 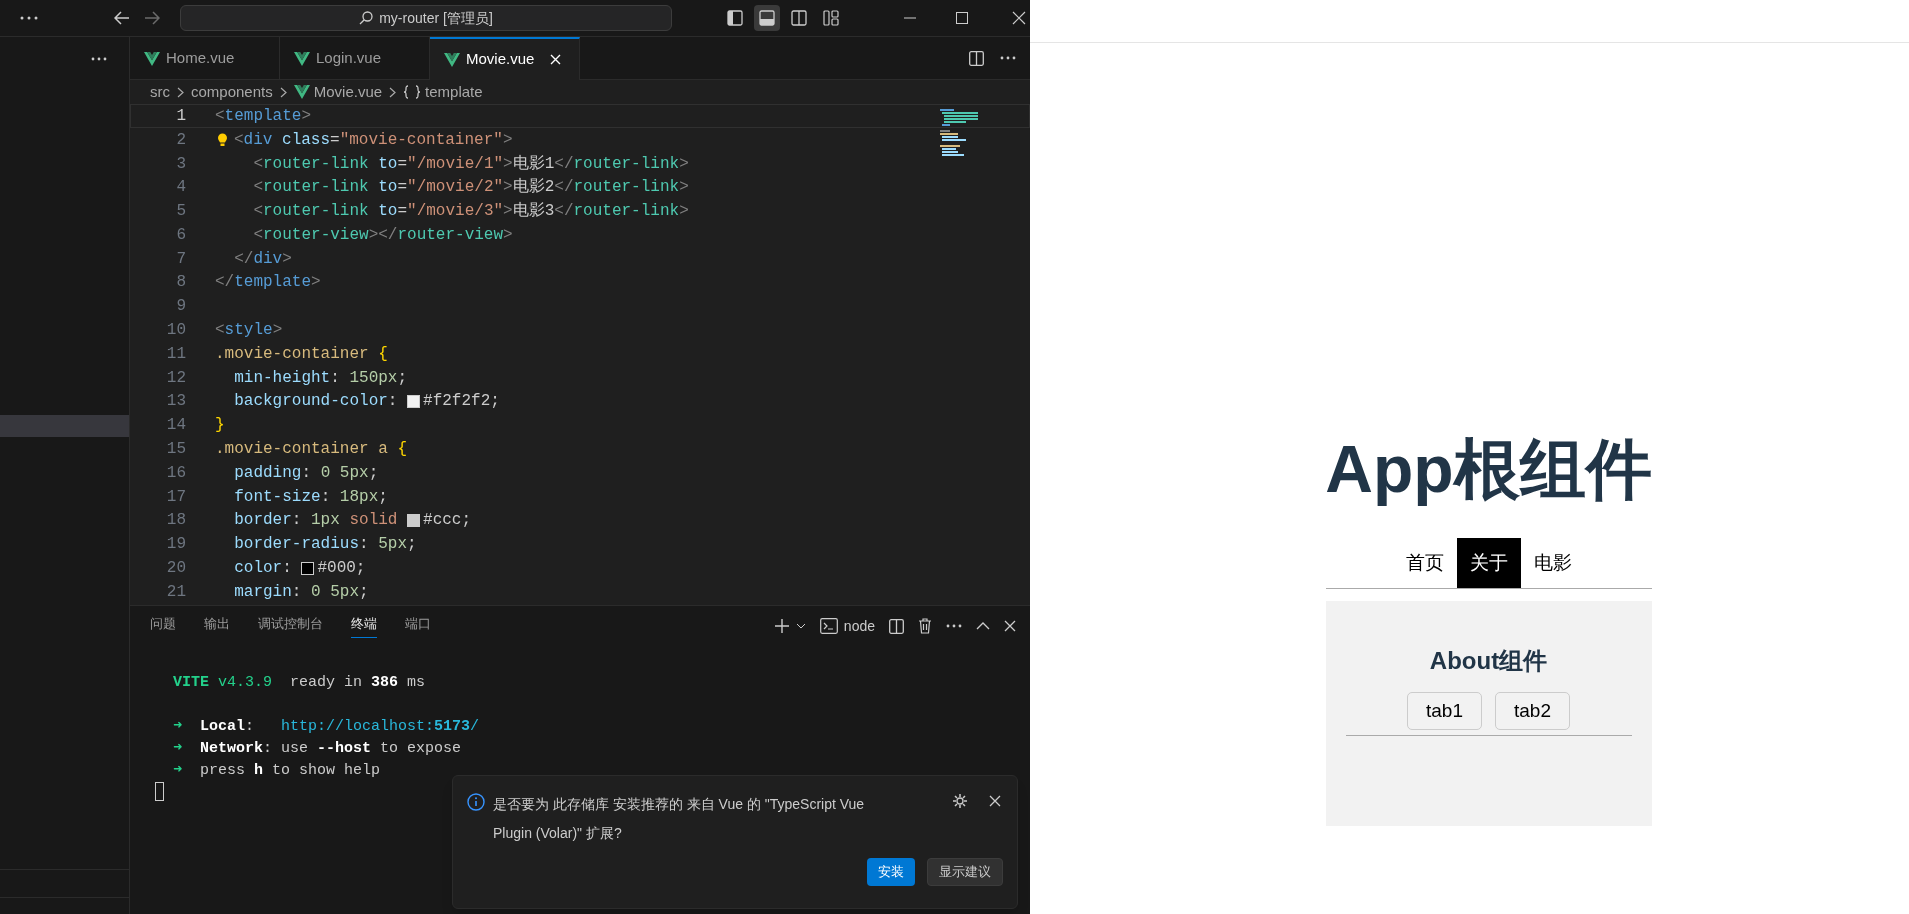 I want to click on code-text: #000;, so click(x=341, y=569).